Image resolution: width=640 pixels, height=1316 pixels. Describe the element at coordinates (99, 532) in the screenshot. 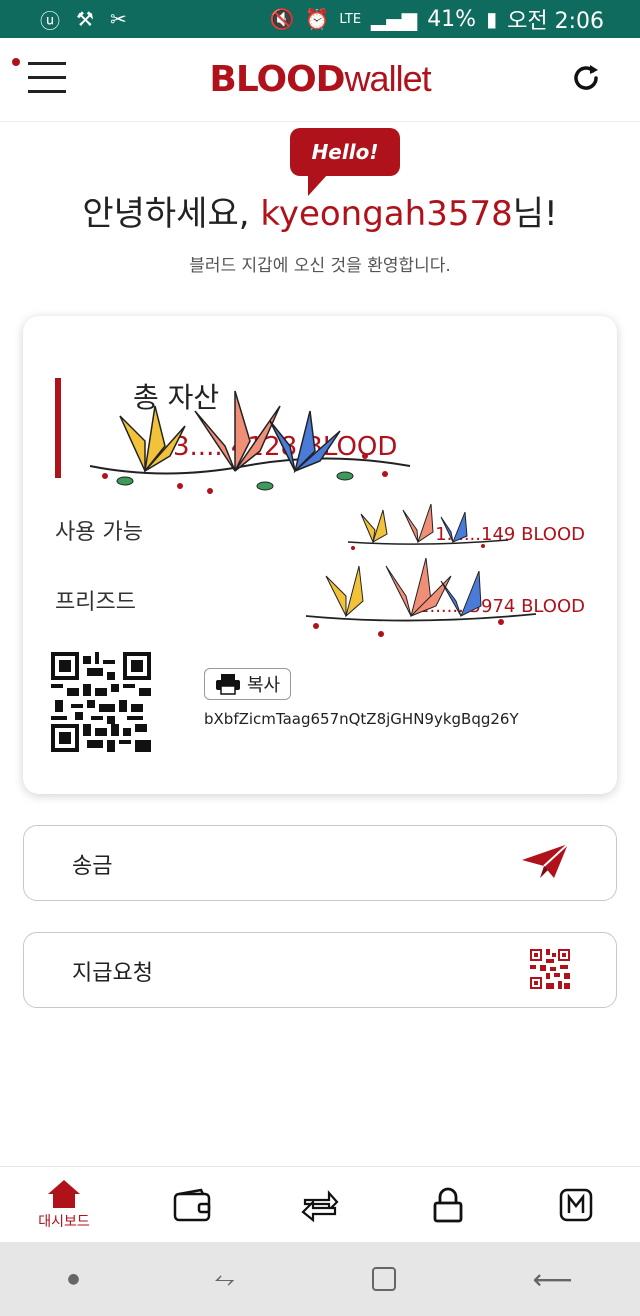

I see `available-label: 사용 가능` at that location.